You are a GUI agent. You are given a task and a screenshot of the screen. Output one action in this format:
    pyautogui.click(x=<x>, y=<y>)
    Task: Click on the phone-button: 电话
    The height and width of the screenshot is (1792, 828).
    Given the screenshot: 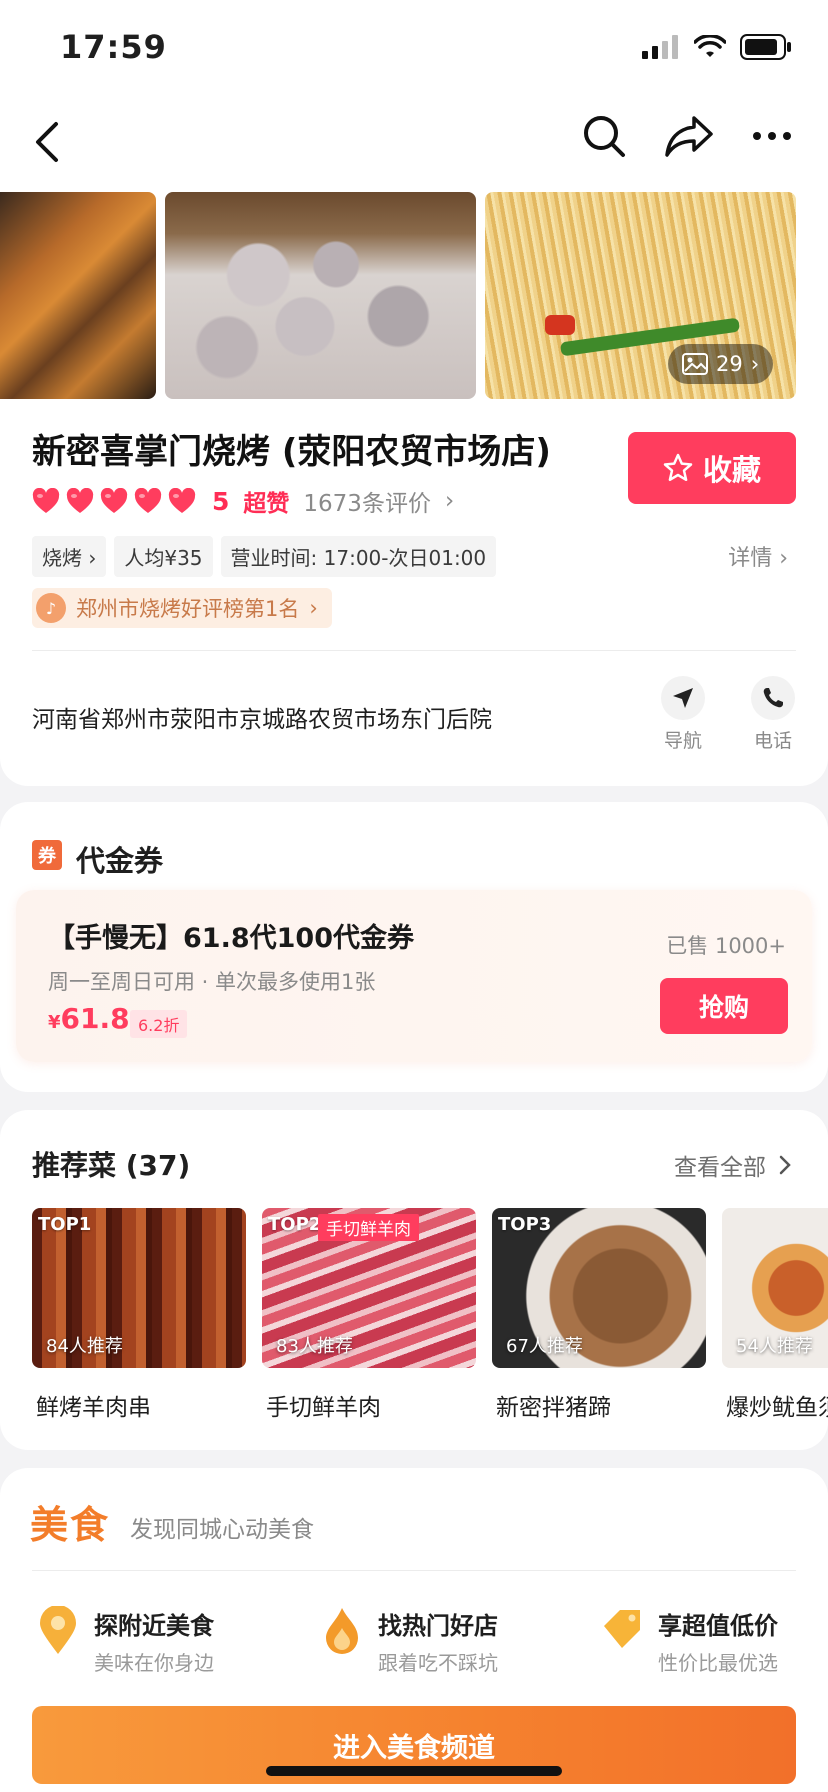 What is the action you would take?
    pyautogui.click(x=773, y=714)
    